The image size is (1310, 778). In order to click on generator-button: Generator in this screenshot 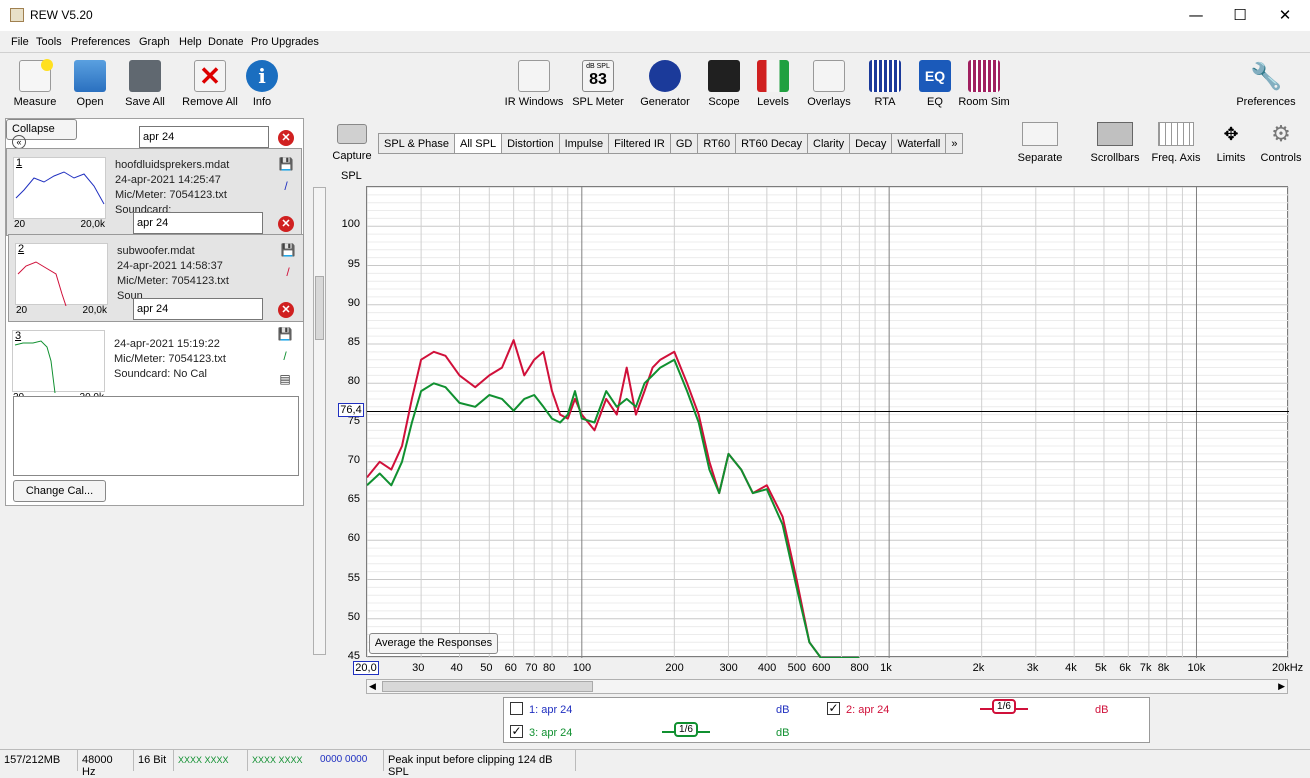, I will do `click(665, 84)`.